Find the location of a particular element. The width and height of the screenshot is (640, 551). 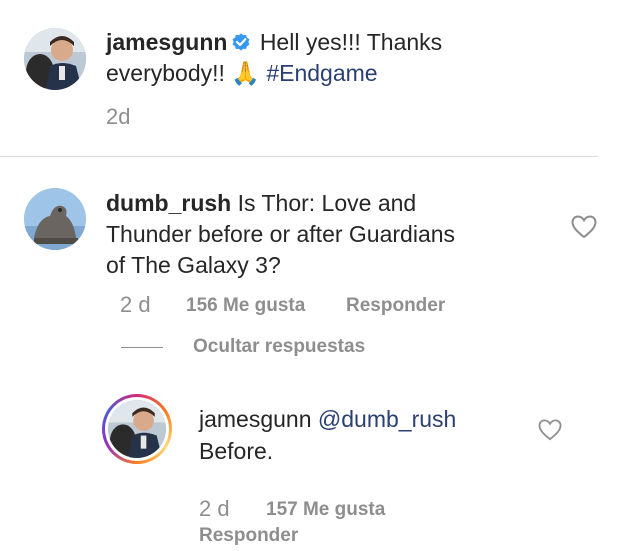

commenter-username: dumb_rush is located at coordinates (168, 203).